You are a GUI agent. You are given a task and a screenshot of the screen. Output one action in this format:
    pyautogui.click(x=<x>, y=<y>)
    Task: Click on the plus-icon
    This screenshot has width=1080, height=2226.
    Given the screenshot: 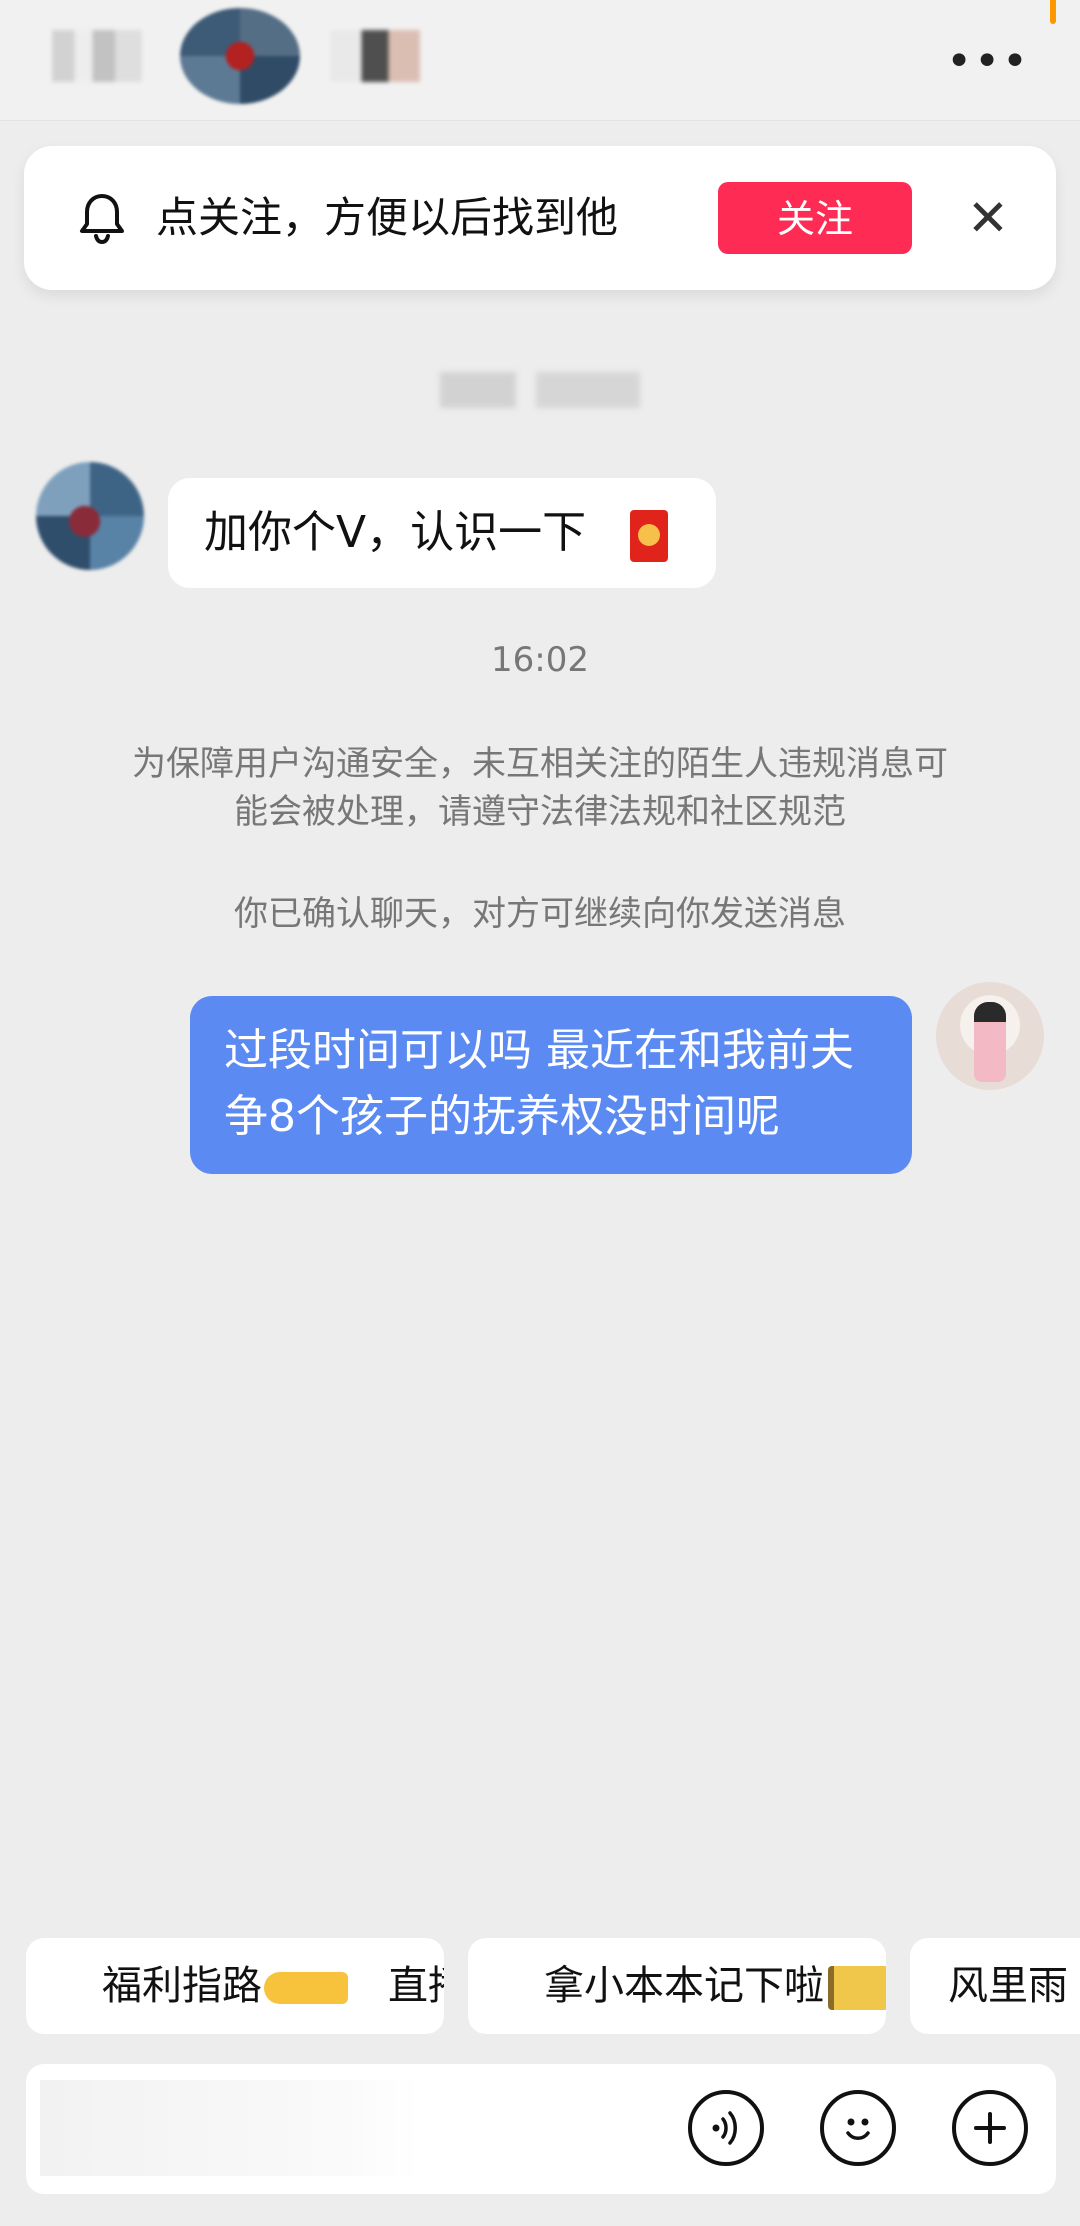 What is the action you would take?
    pyautogui.click(x=990, y=2128)
    